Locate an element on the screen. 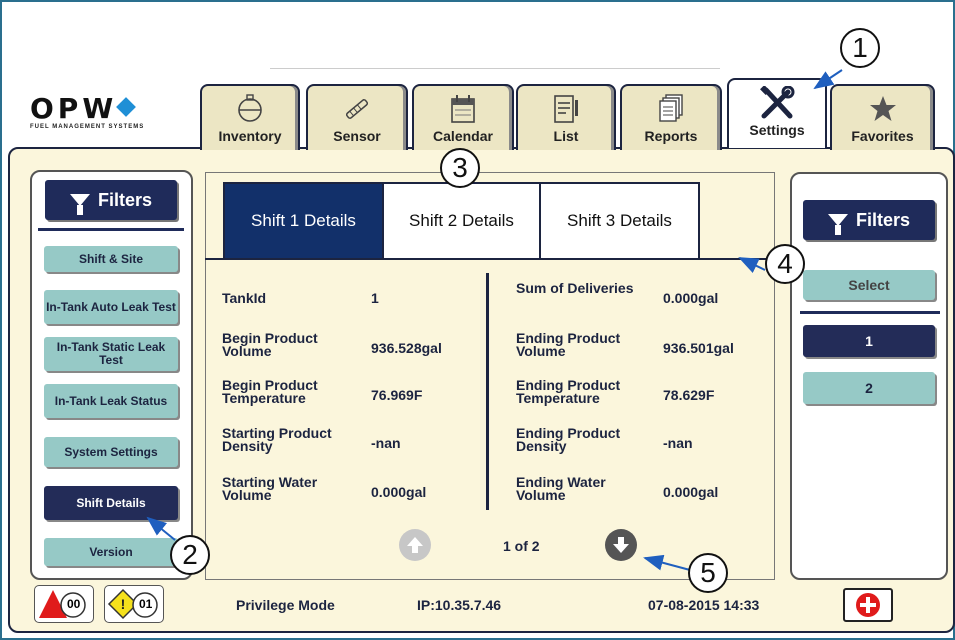  left-filters-button: Filters is located at coordinates (111, 200).